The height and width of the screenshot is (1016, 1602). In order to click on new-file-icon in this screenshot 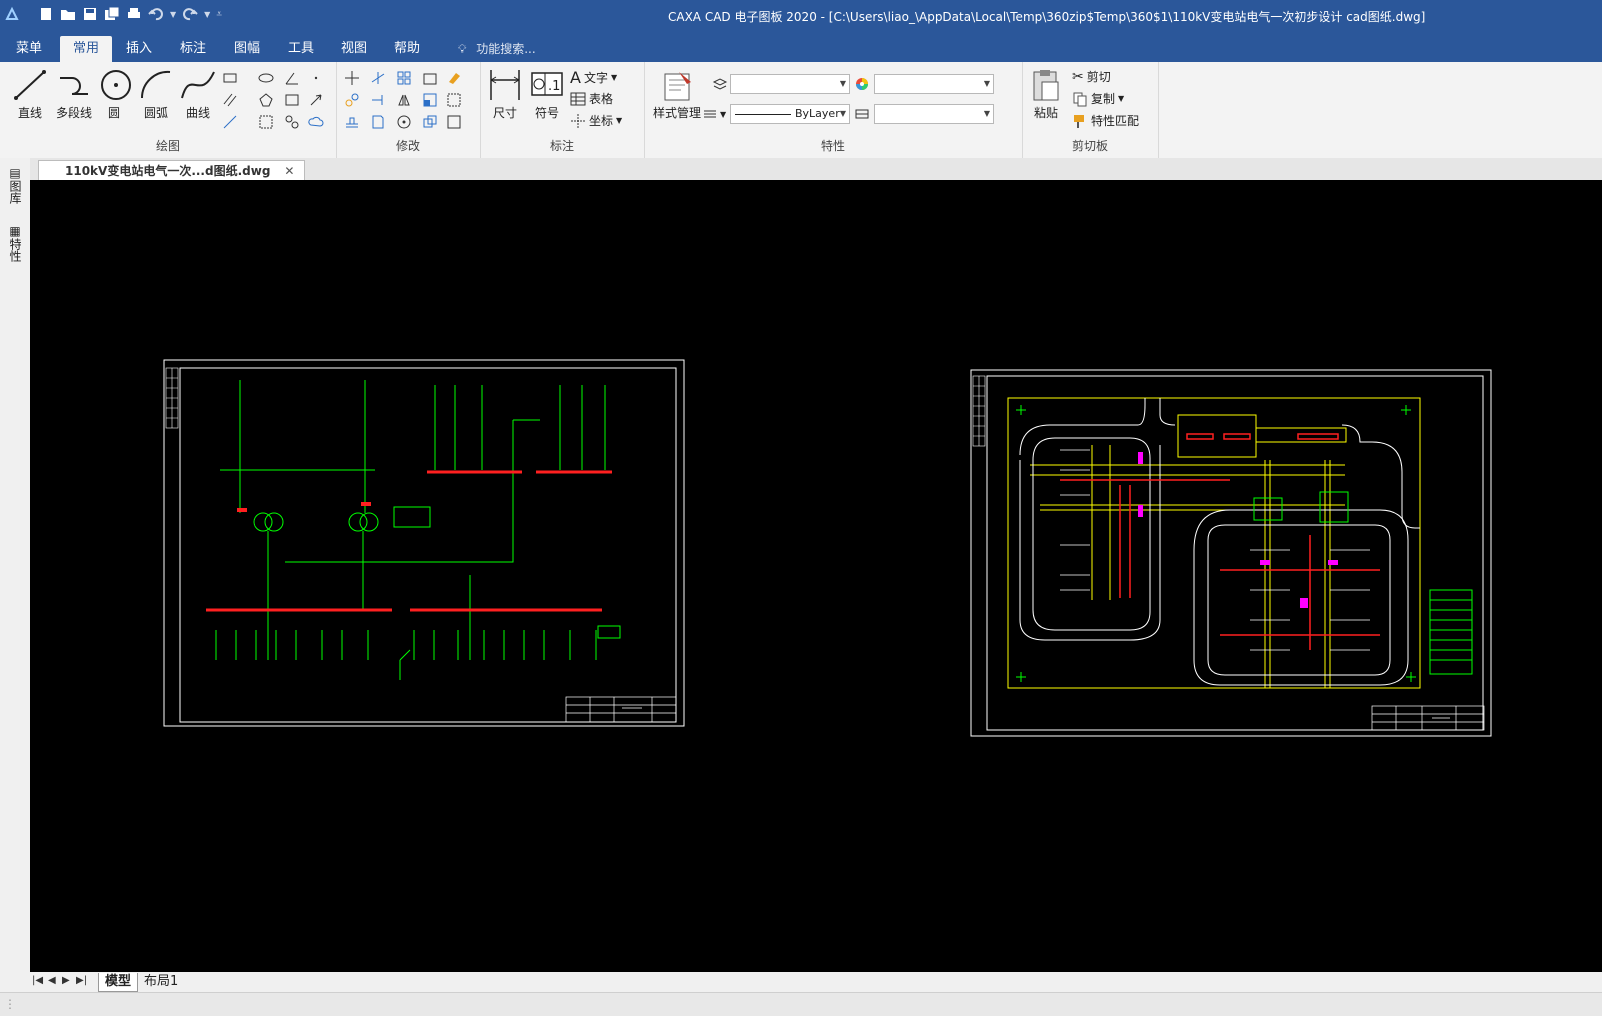, I will do `click(46, 14)`.